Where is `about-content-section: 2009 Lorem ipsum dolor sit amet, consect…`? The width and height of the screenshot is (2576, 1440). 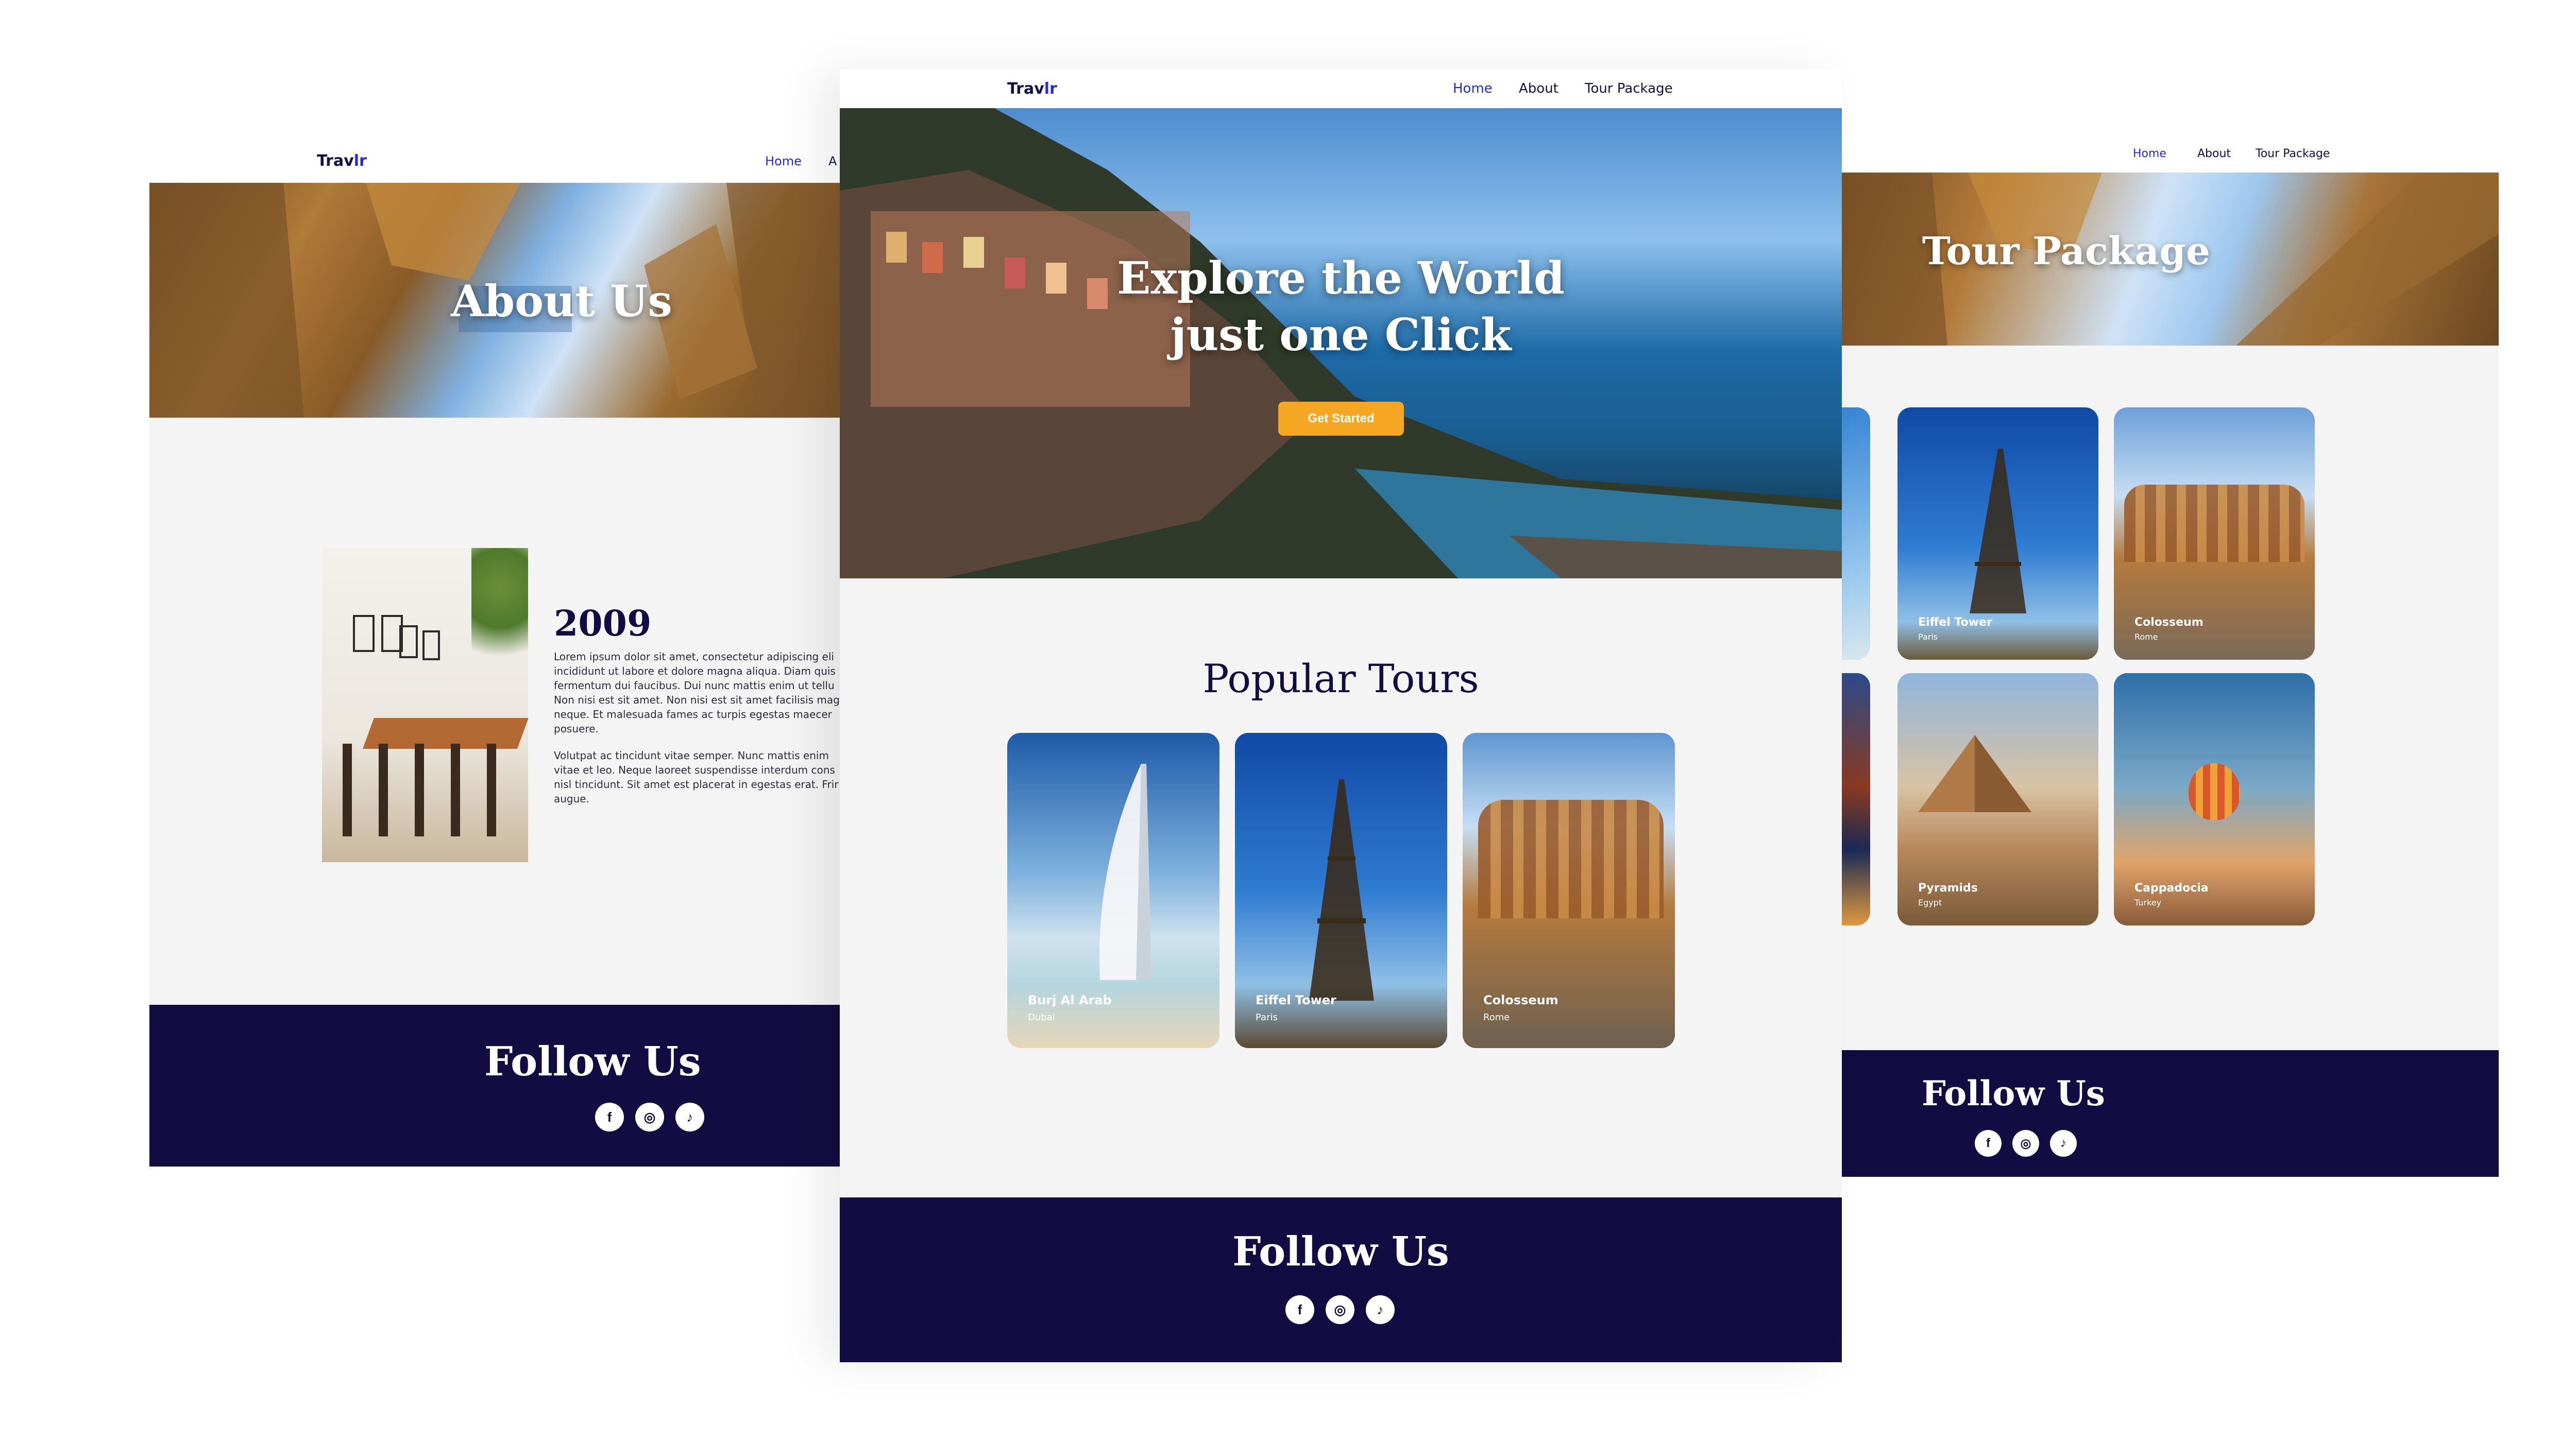 about-content-section: 2009 Lorem ipsum dolor sit amet, consect… is located at coordinates (494, 711).